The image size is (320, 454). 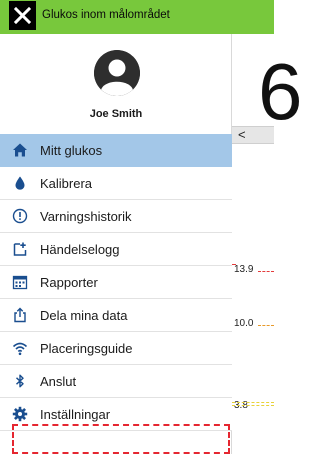 I want to click on top-status-bar: Glukos inom målområdet, so click(x=137, y=17).